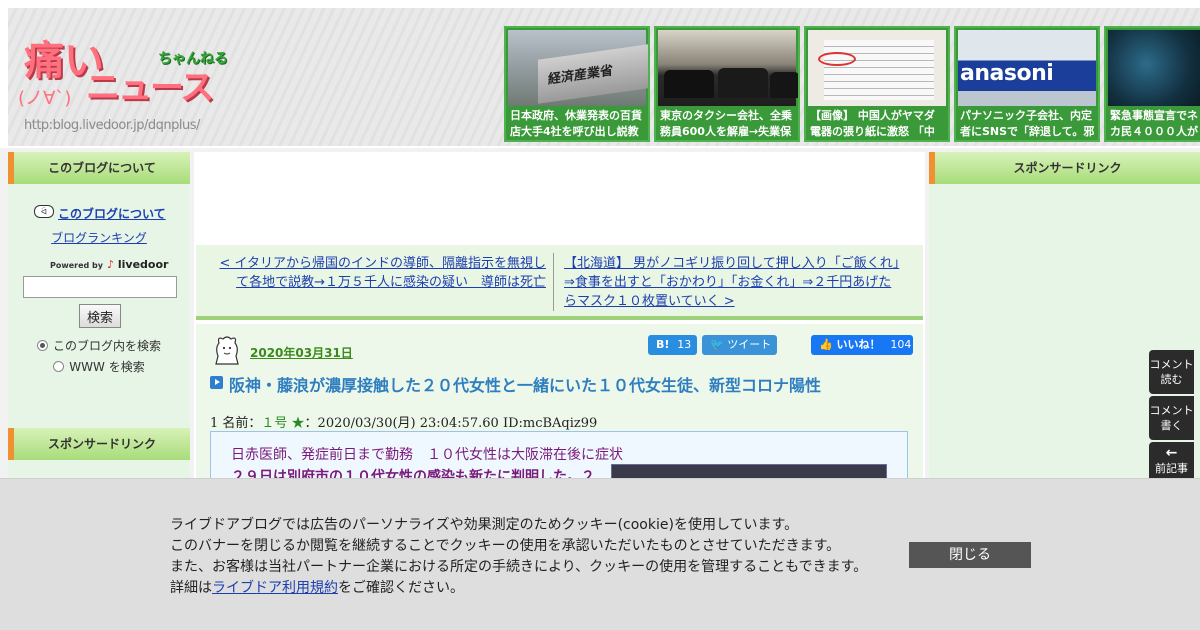 Image resolution: width=1200 pixels, height=630 pixels. I want to click on radio-checked-icon, so click(42, 345).